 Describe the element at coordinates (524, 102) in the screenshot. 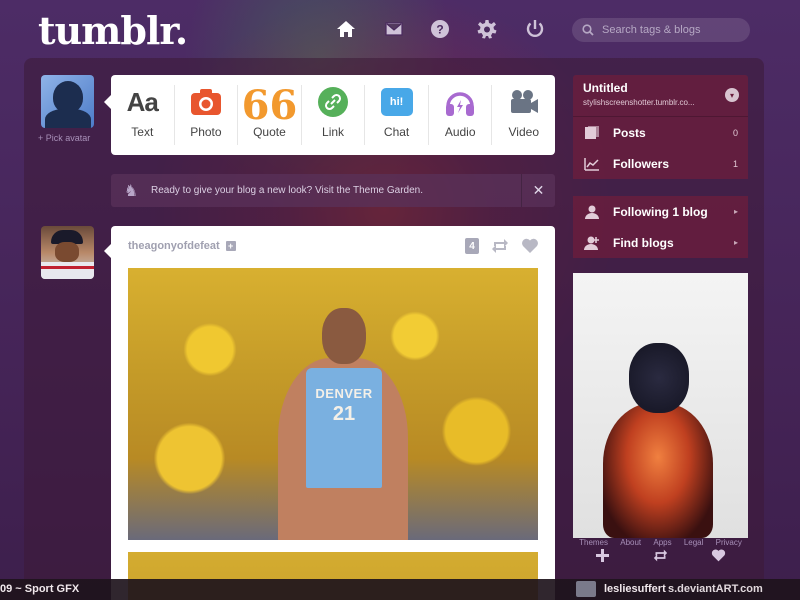

I see `video-camera-icon` at that location.